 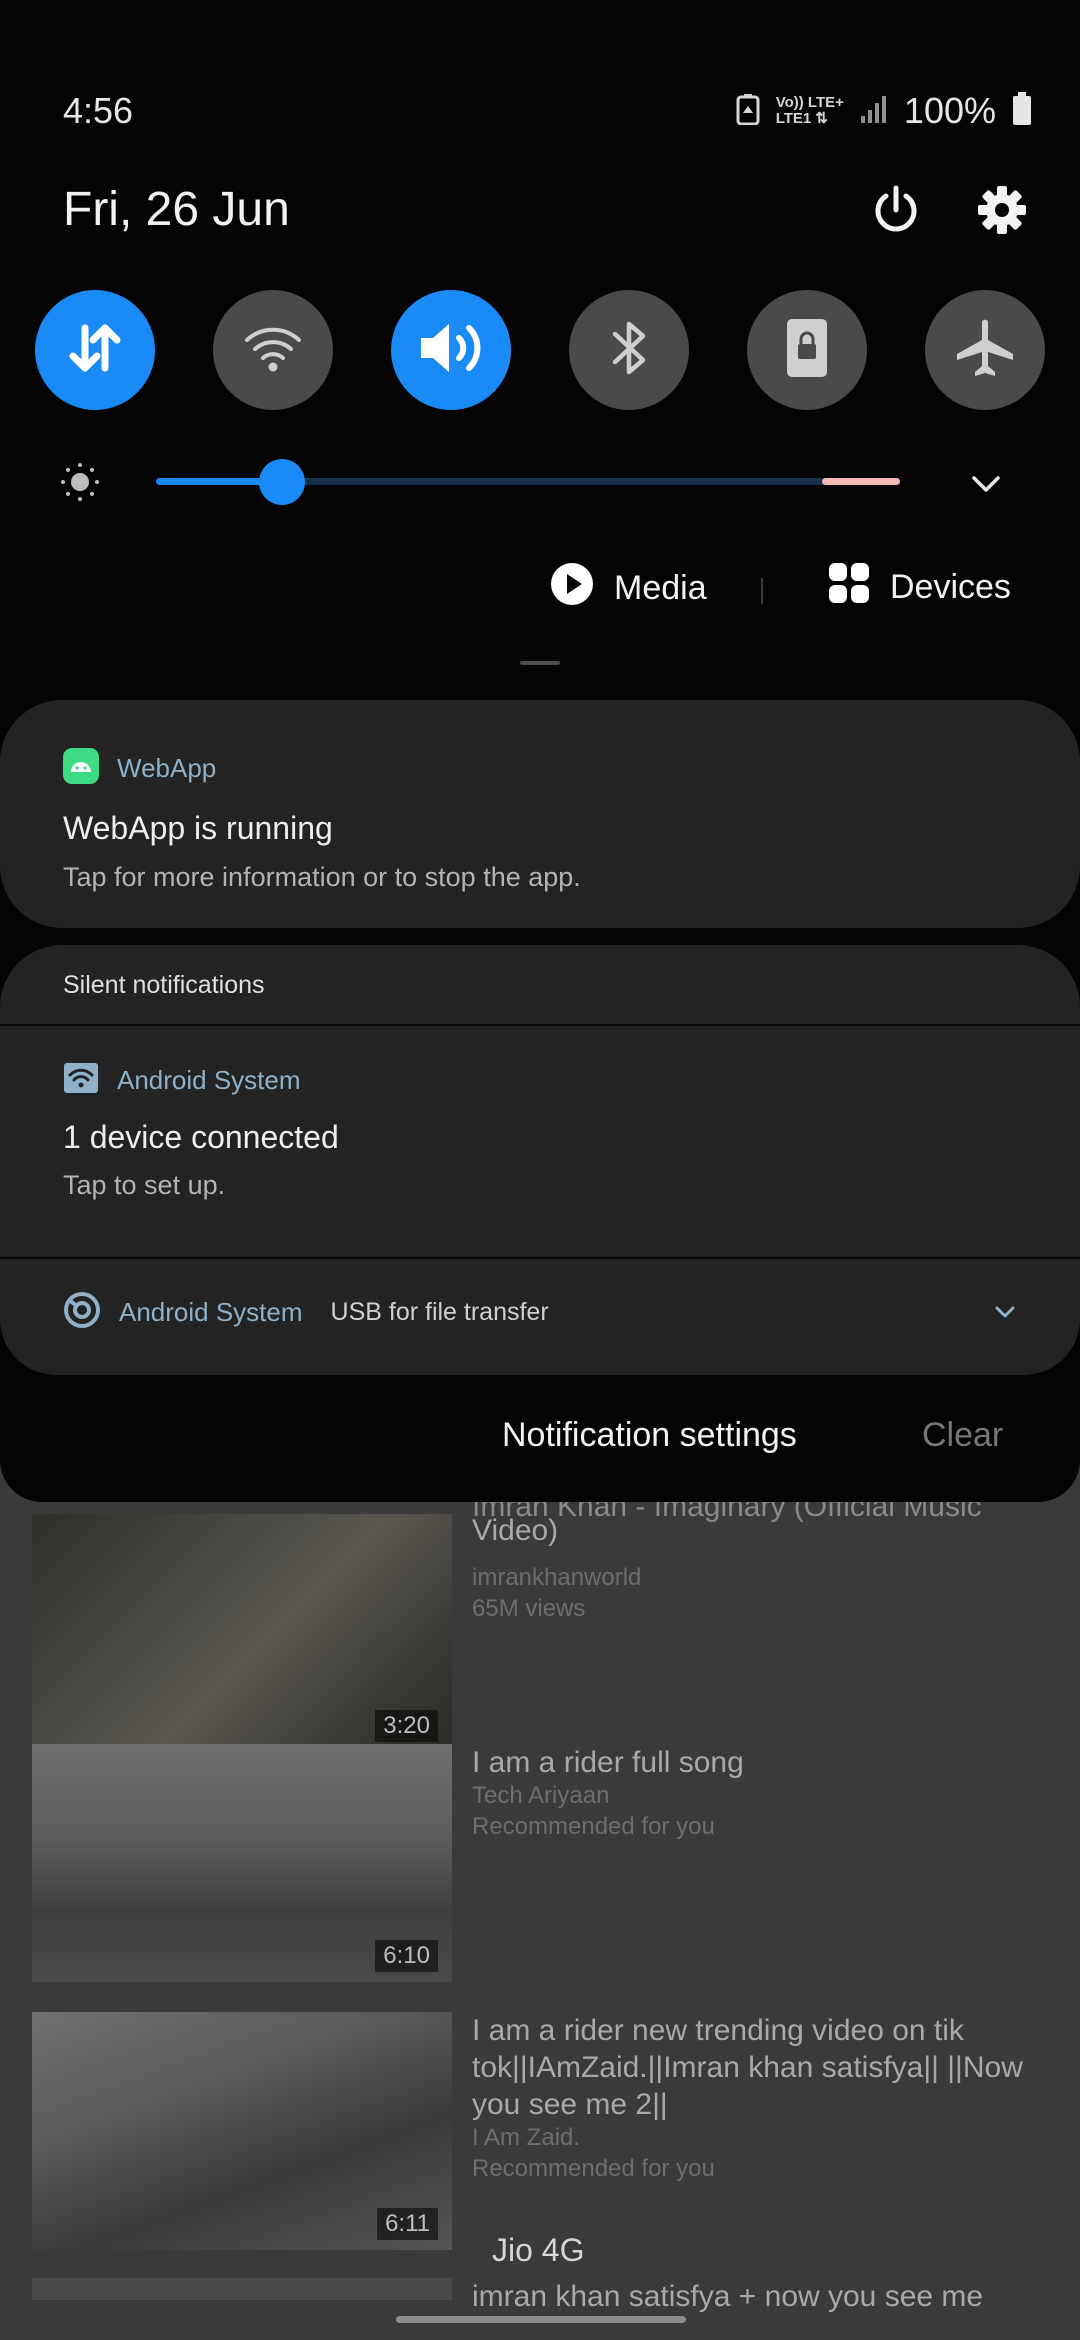 I want to click on signal-icon, so click(x=874, y=111).